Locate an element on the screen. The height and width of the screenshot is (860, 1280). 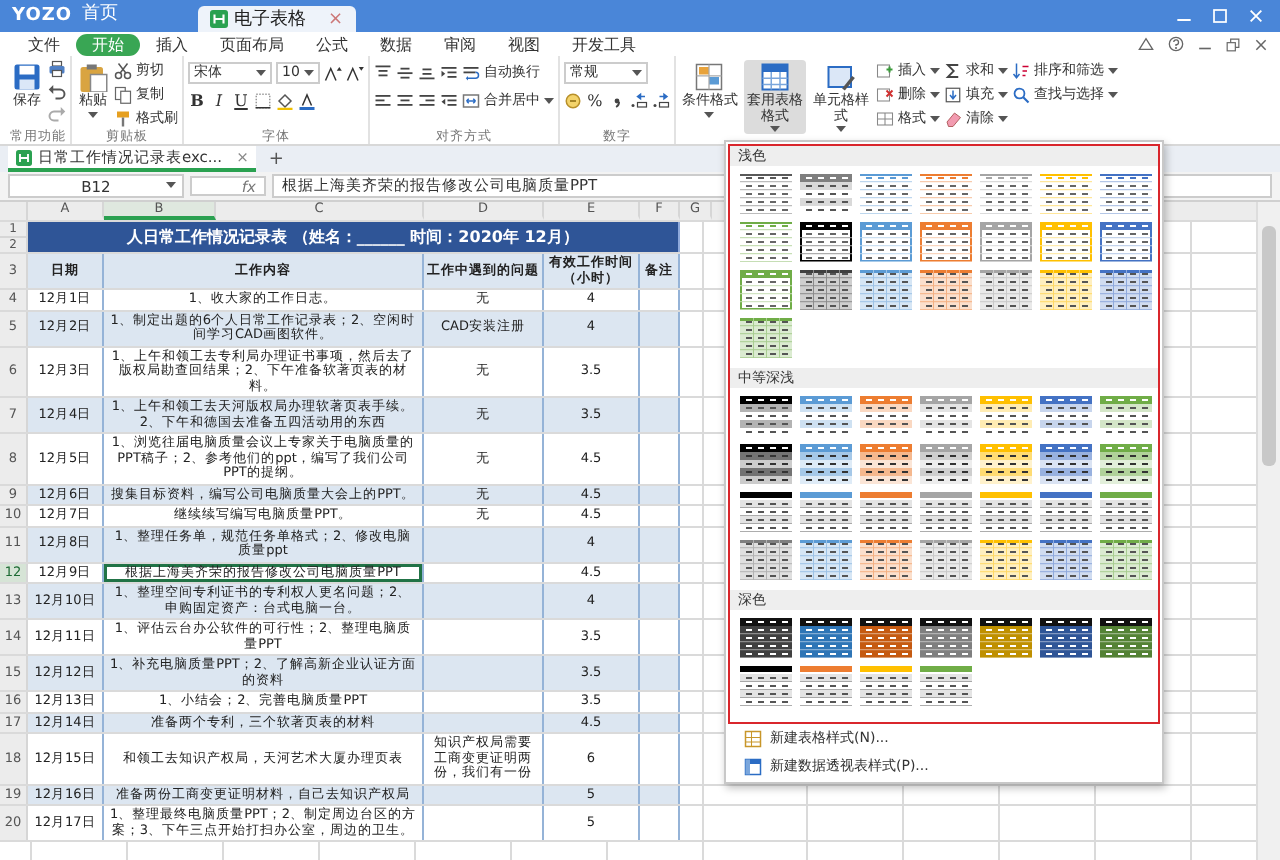
app-logo: YOZO is located at coordinates (42, 16).